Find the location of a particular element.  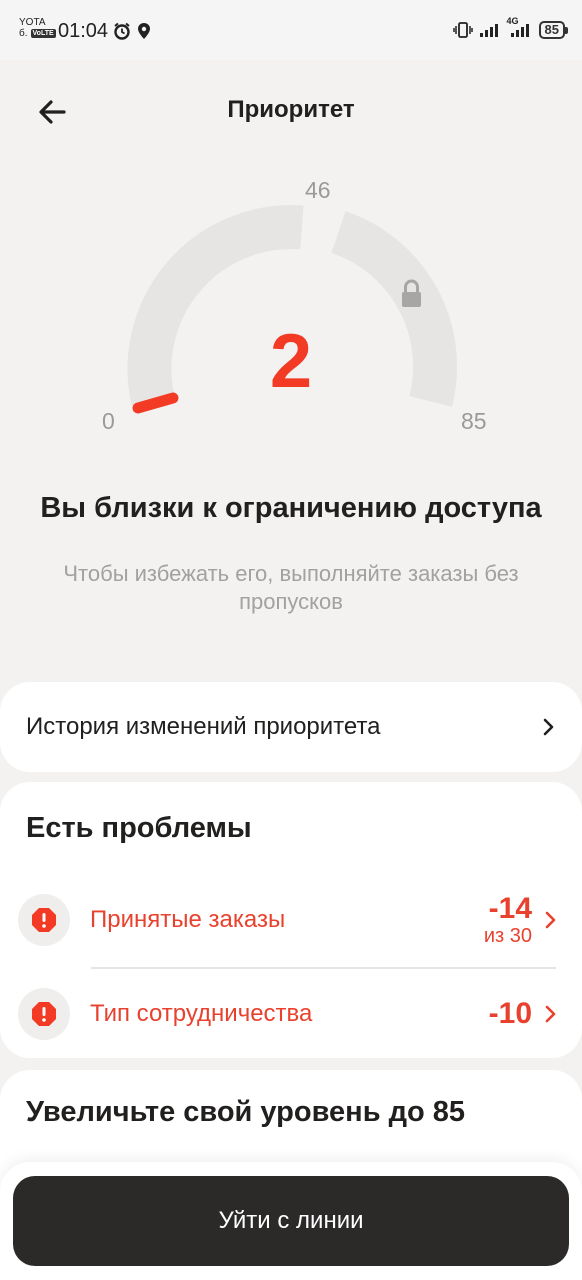

network-label: 4G is located at coordinates (512, 21).